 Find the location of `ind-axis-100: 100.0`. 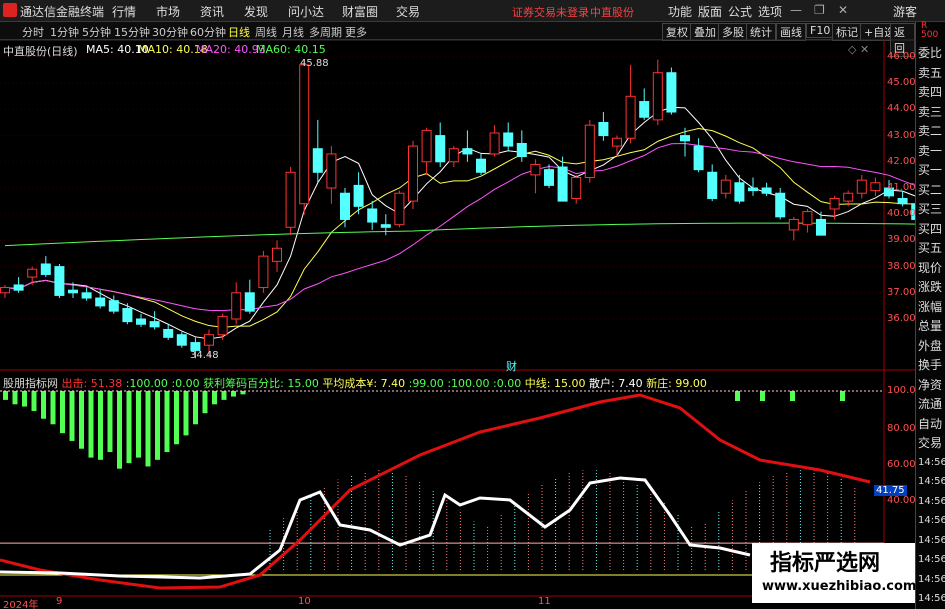

ind-axis-100: 100.0 is located at coordinates (901, 390).